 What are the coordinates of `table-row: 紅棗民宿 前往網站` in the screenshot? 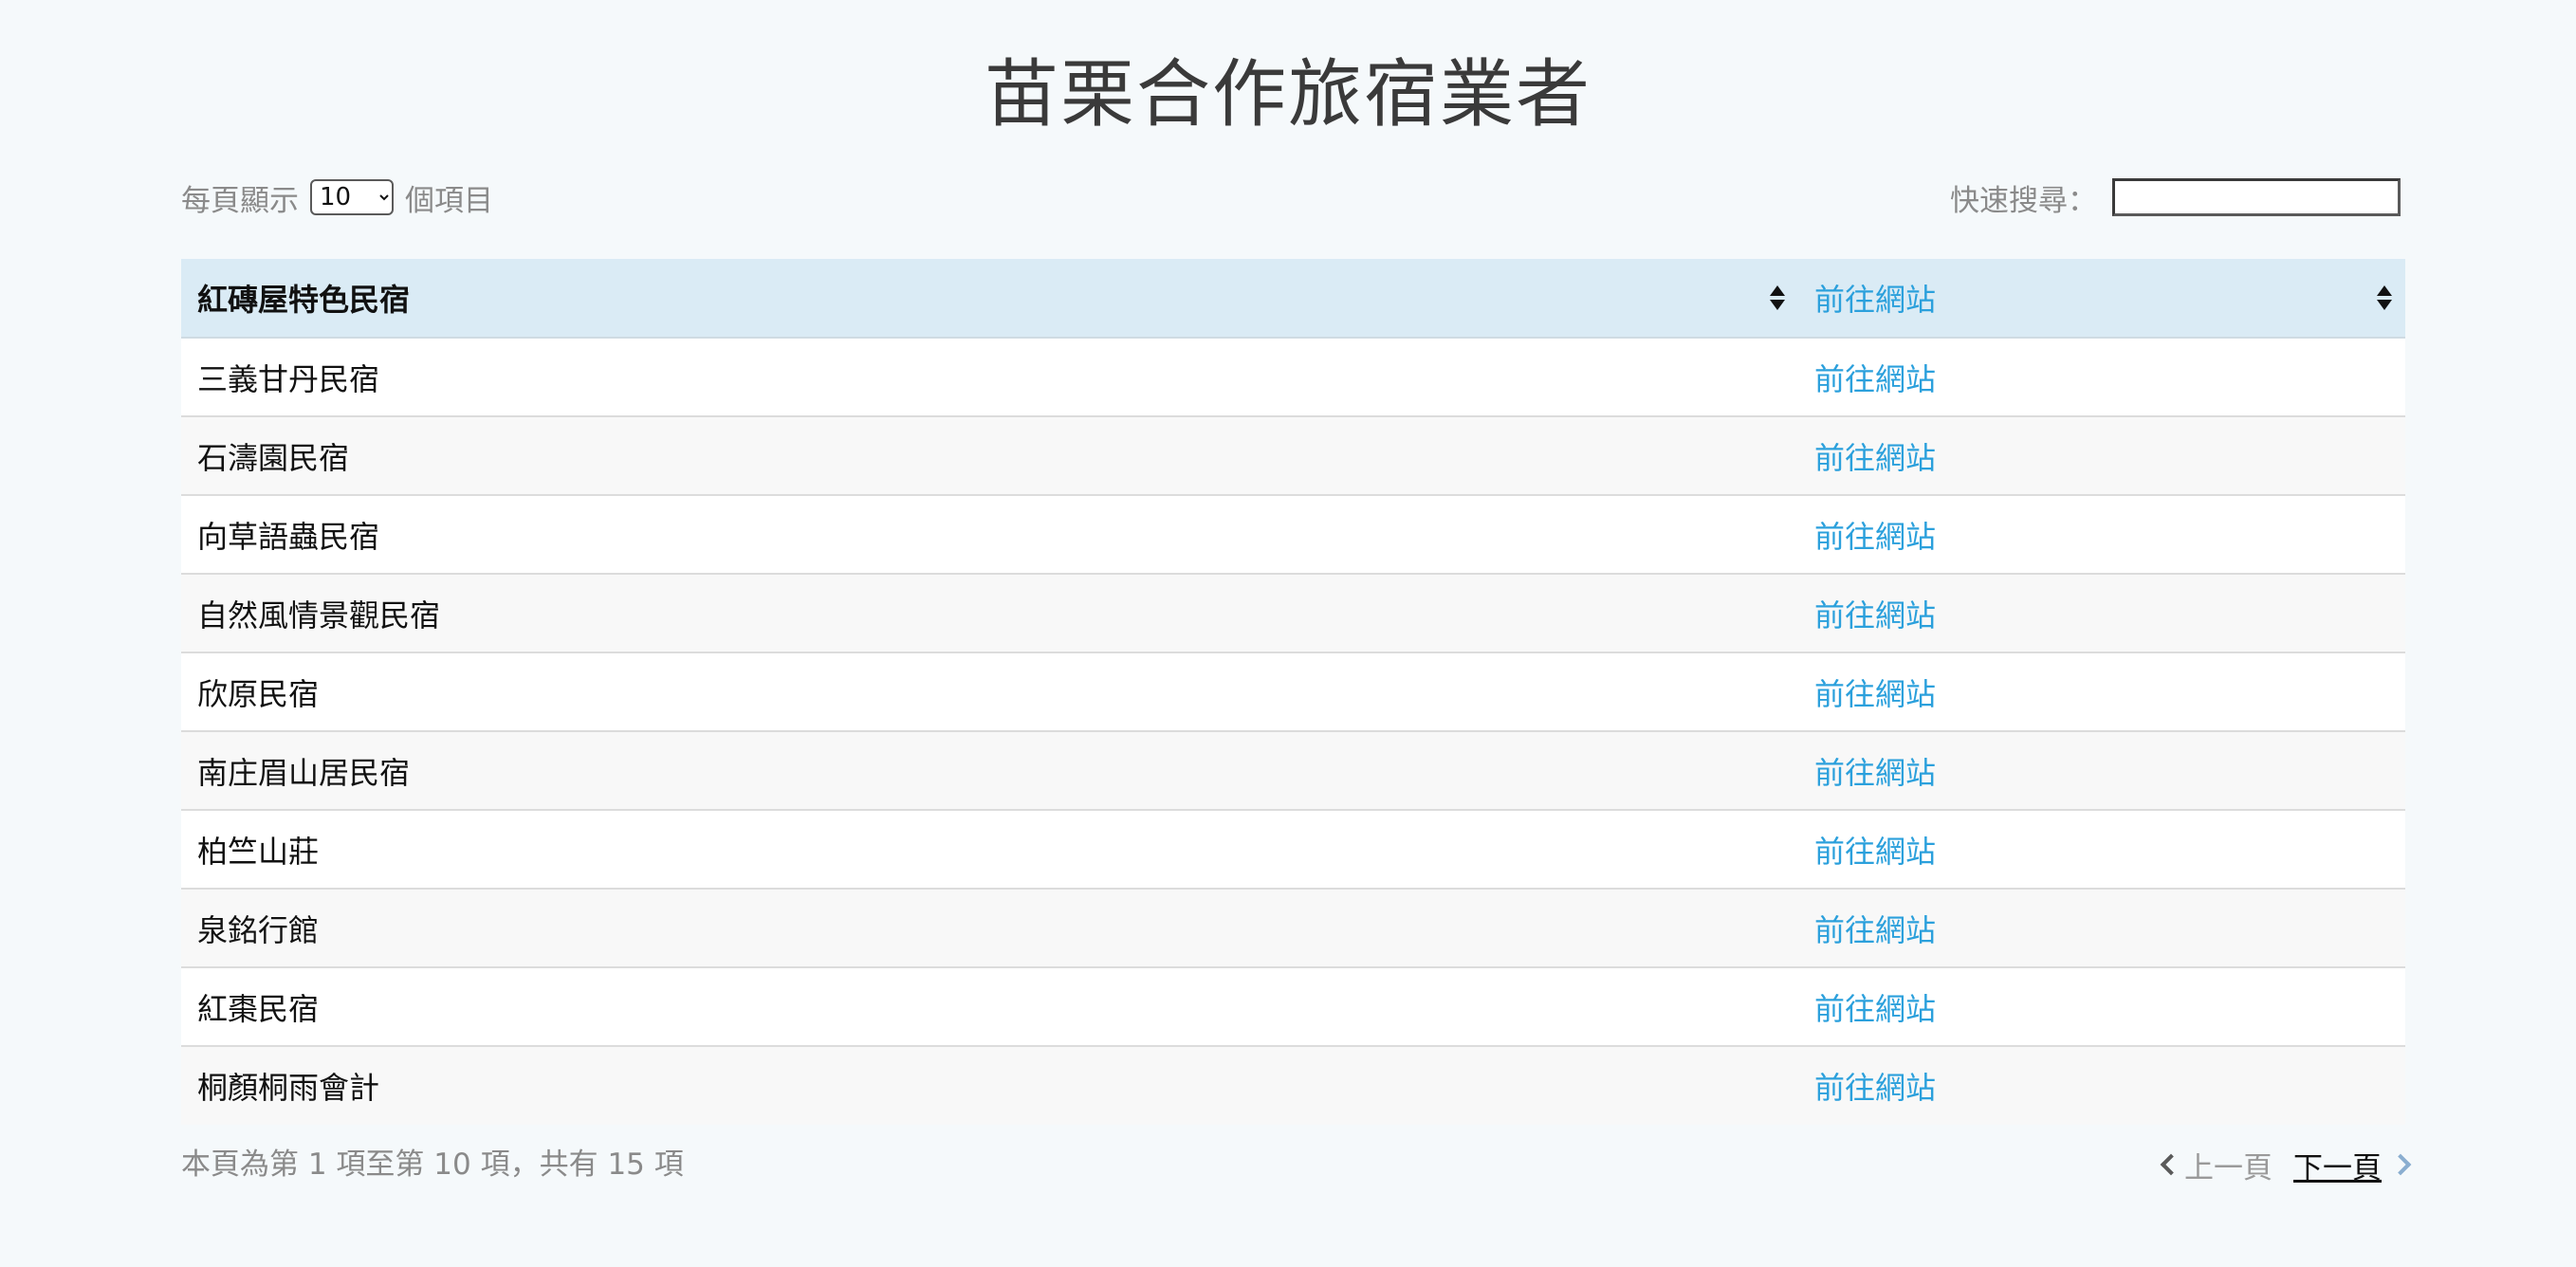 It's located at (1293, 1007).